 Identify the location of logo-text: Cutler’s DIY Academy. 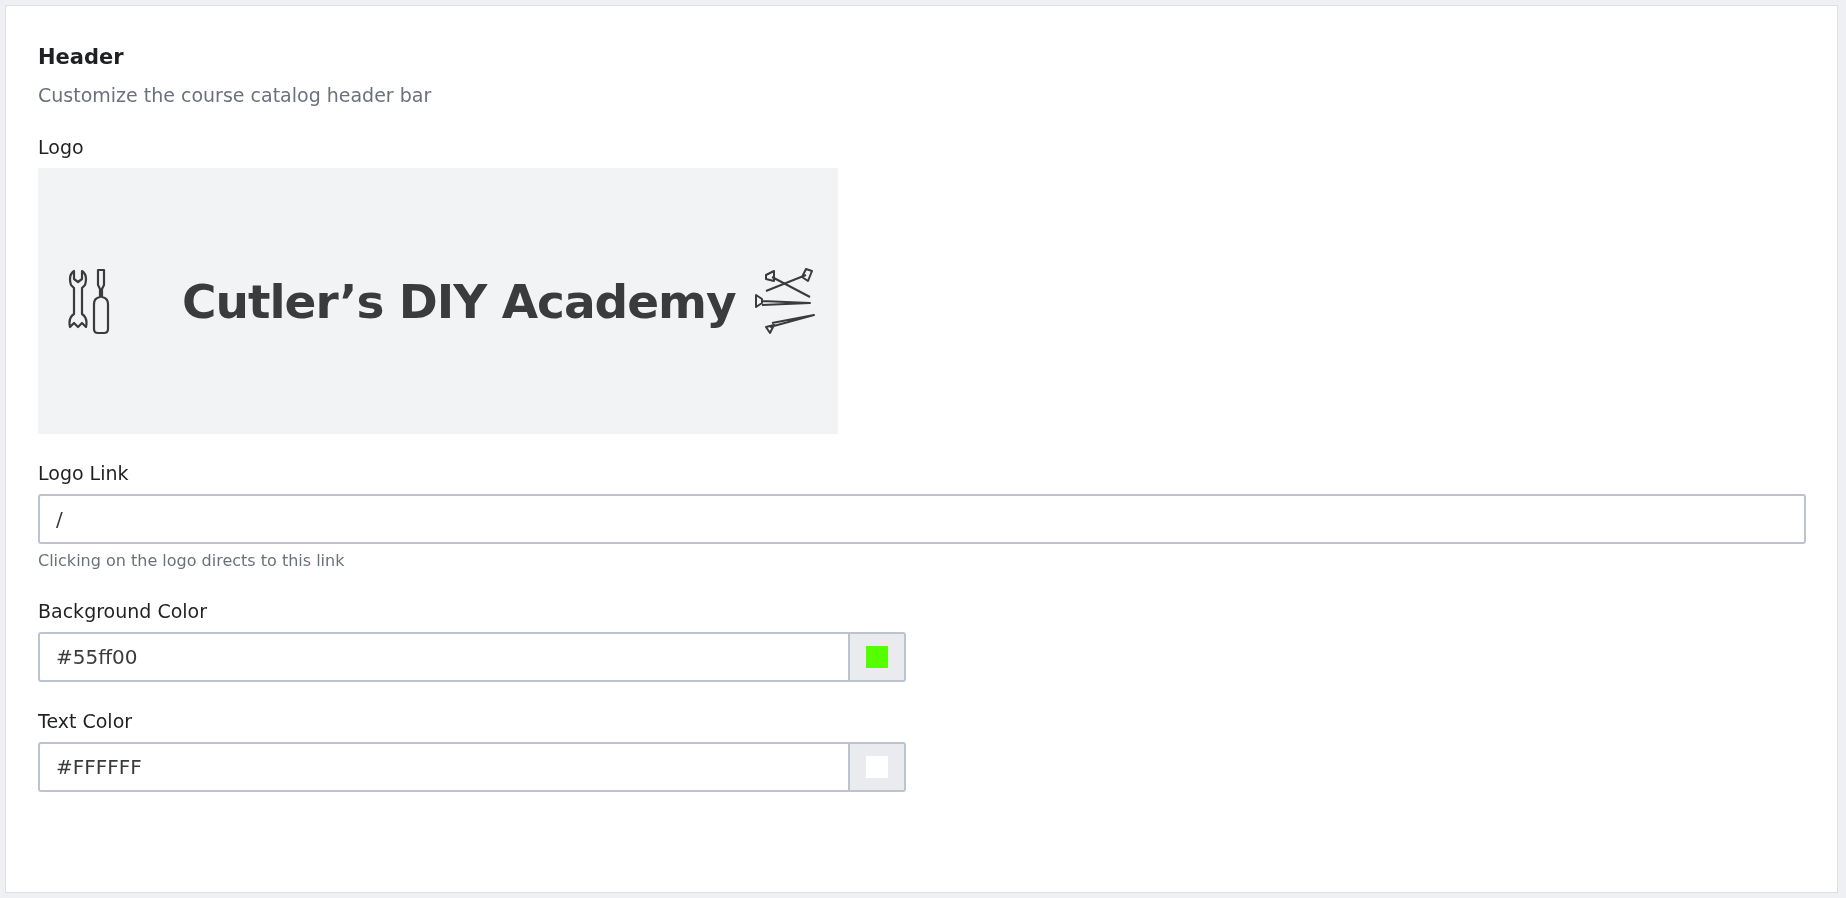
(459, 301).